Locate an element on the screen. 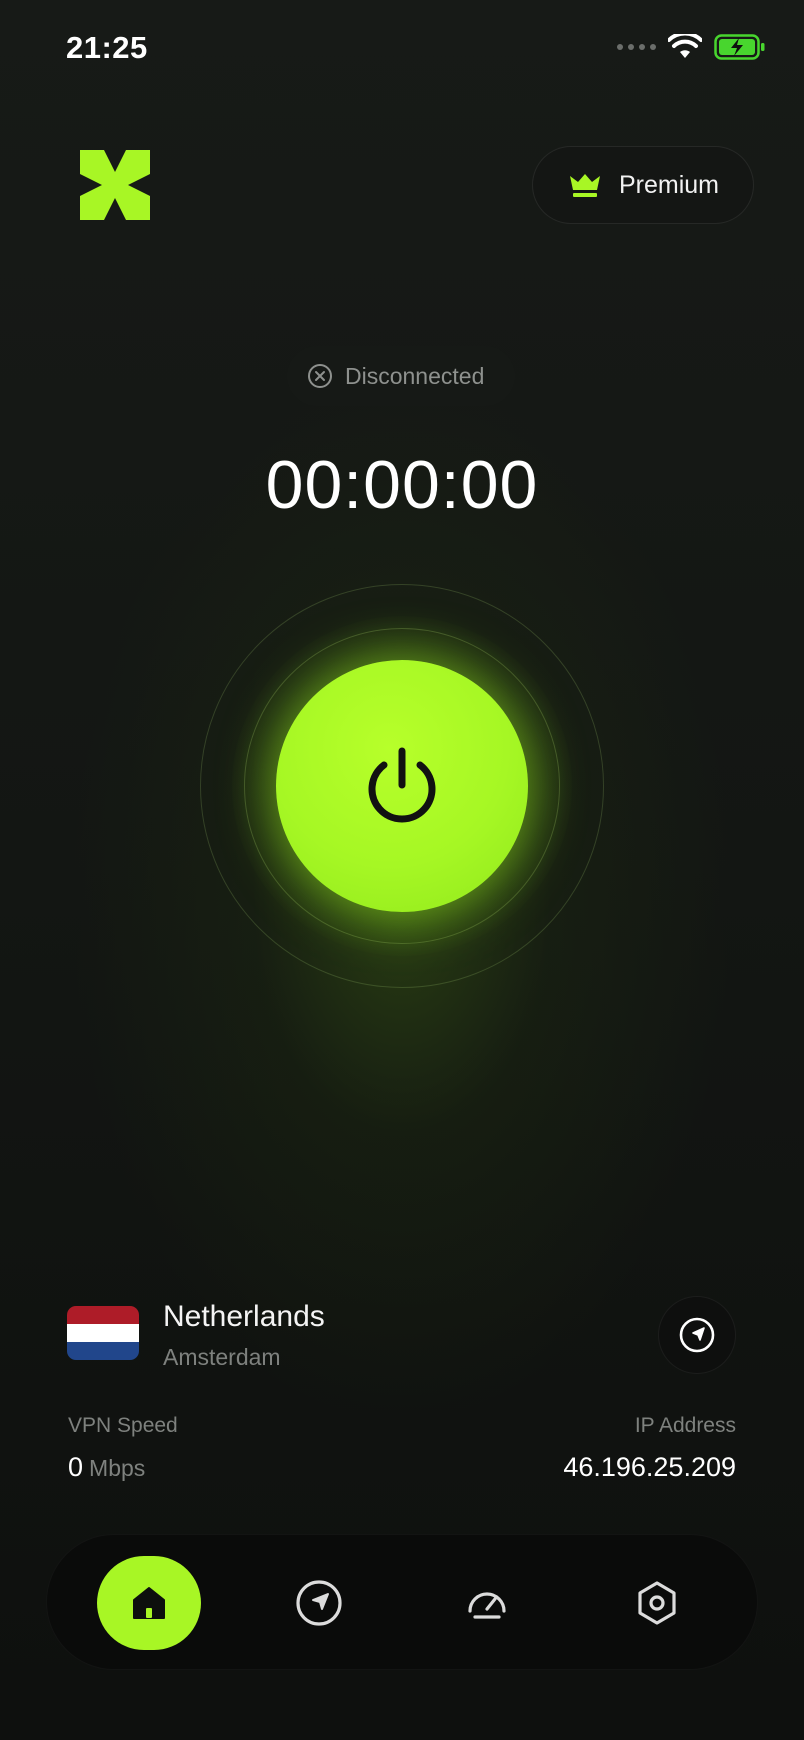 The image size is (804, 1740). nav-explore is located at coordinates (319, 1603).